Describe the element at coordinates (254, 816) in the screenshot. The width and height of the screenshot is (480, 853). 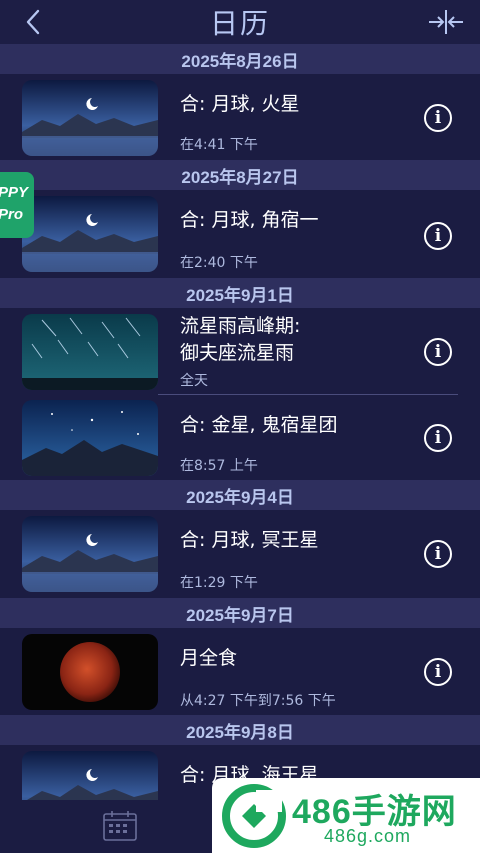
I see `watermark-logo-icon` at that location.